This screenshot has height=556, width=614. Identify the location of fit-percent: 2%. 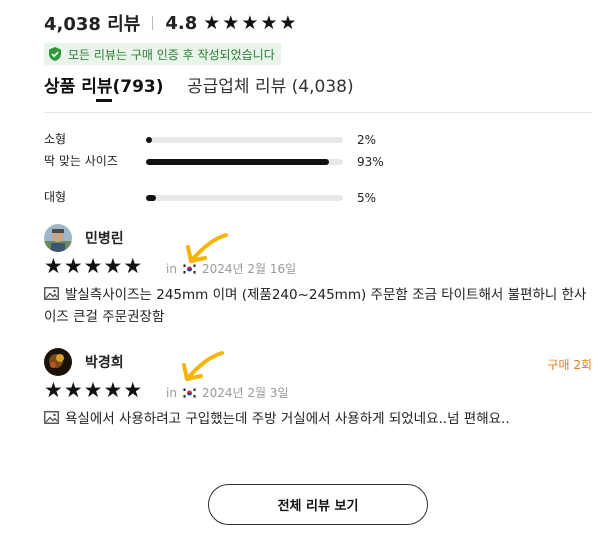
(367, 139).